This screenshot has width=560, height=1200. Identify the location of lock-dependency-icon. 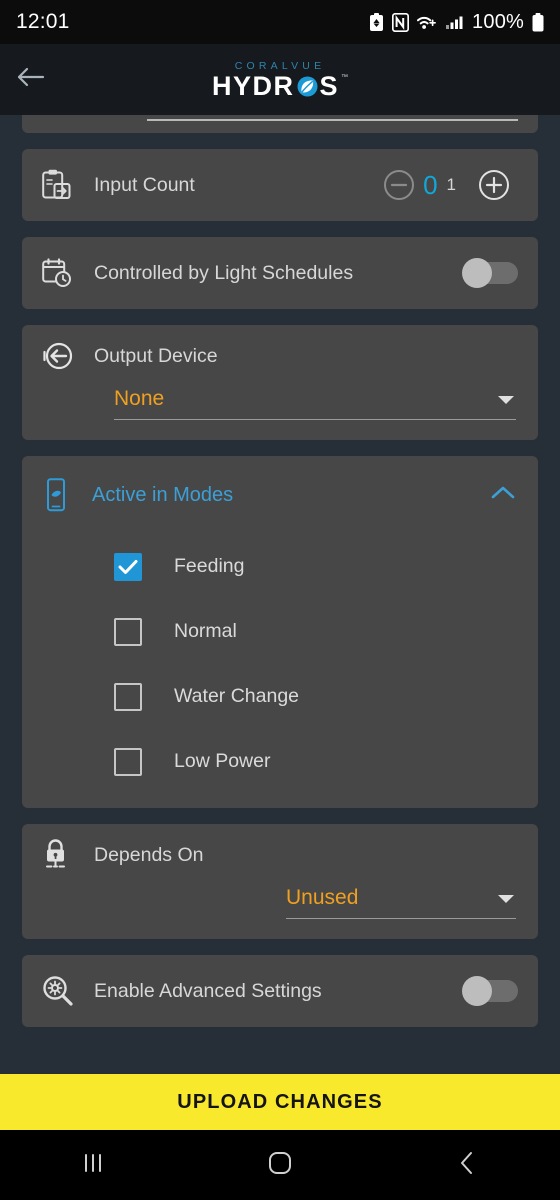
(63, 855).